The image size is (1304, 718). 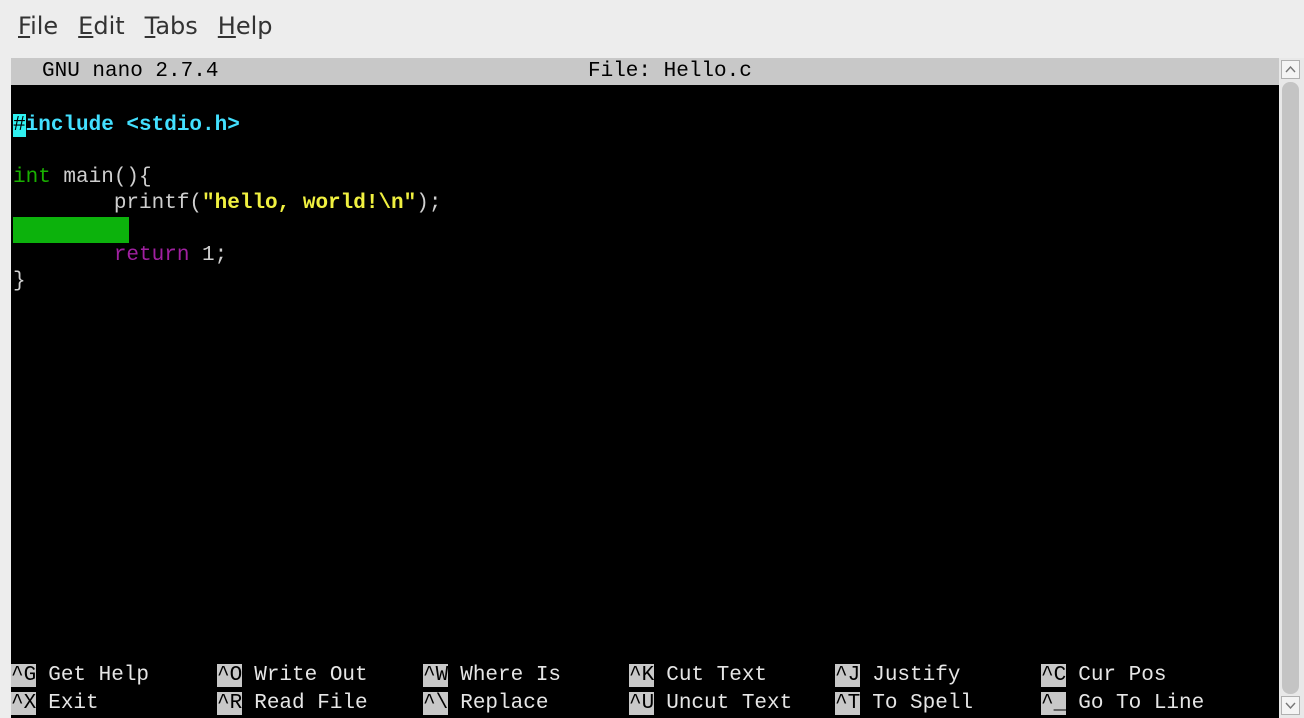 I want to click on shortcut-where-is: ^W Where Is, so click(x=492, y=676).